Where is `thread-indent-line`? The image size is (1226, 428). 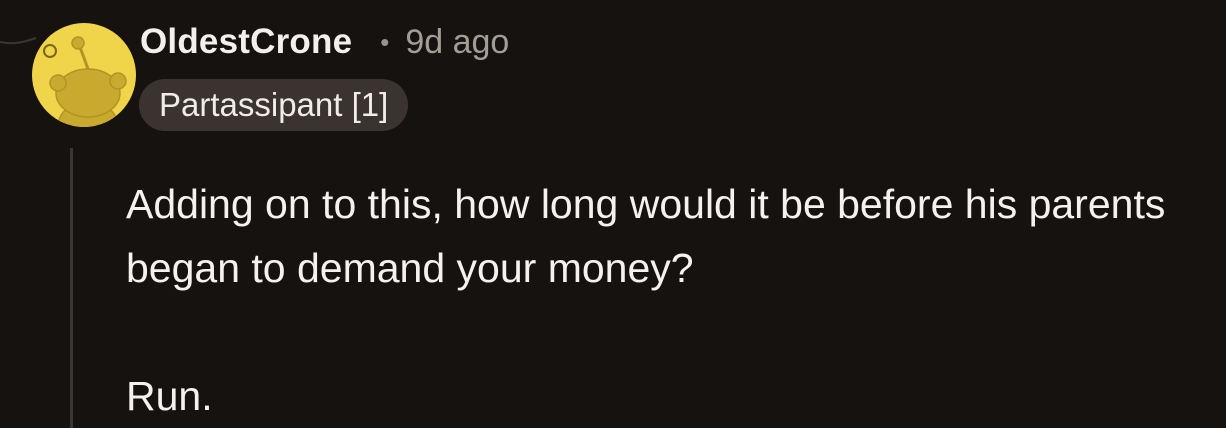
thread-indent-line is located at coordinates (71, 288).